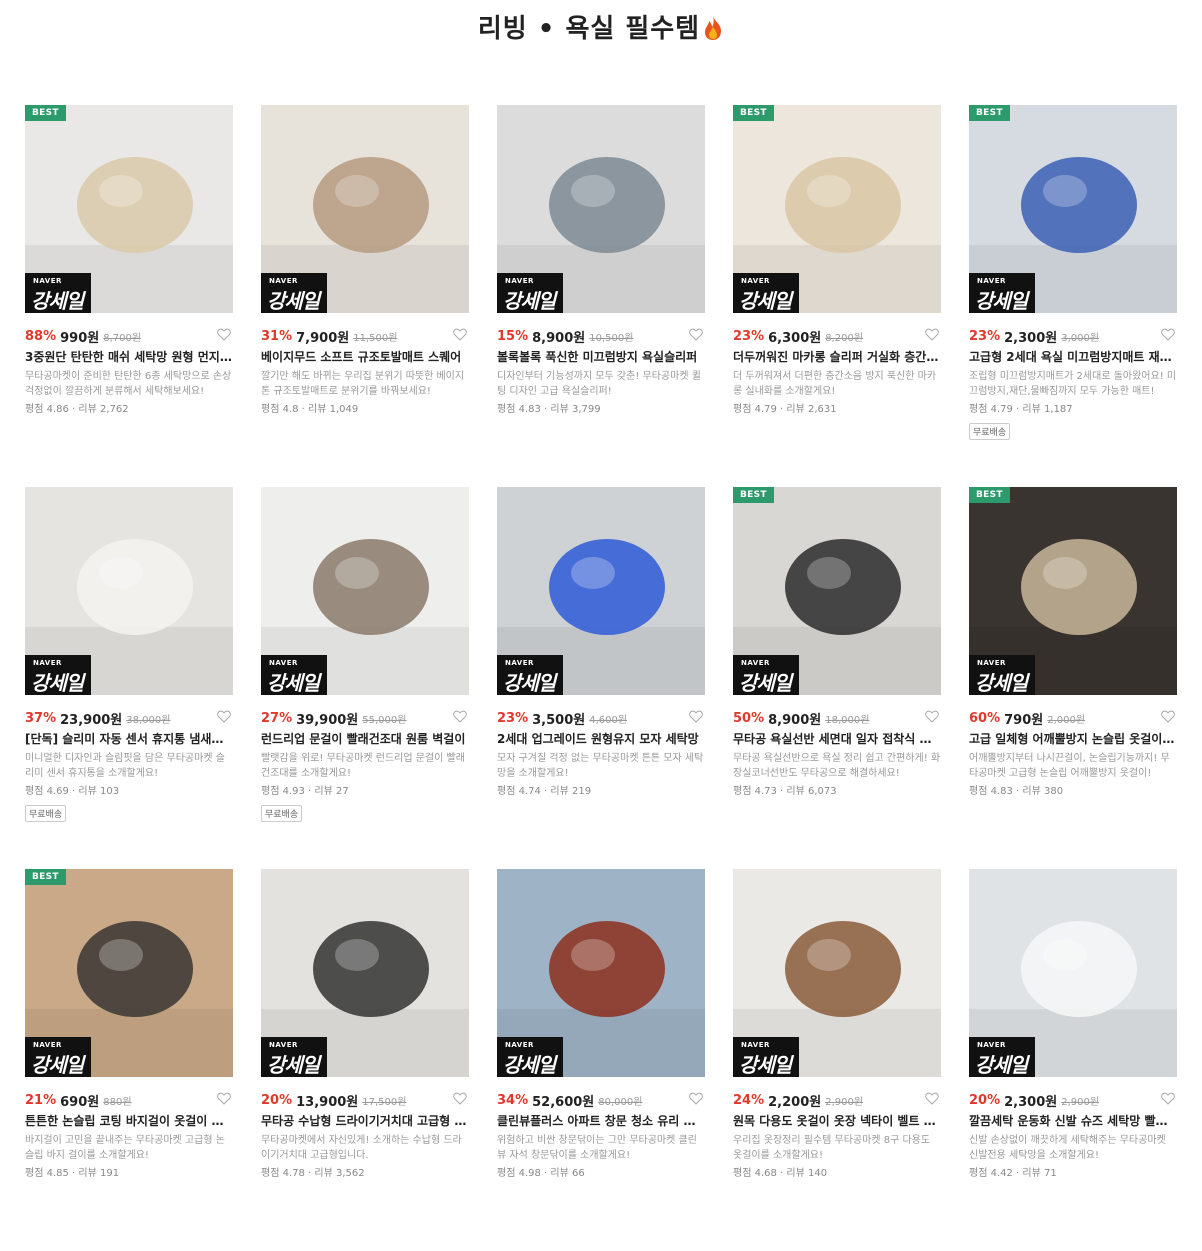 The height and width of the screenshot is (1251, 1202). I want to click on product-name: 깔끔세탁 운동화 신발 슈즈 세탁망 빨래망, so click(1073, 1121).